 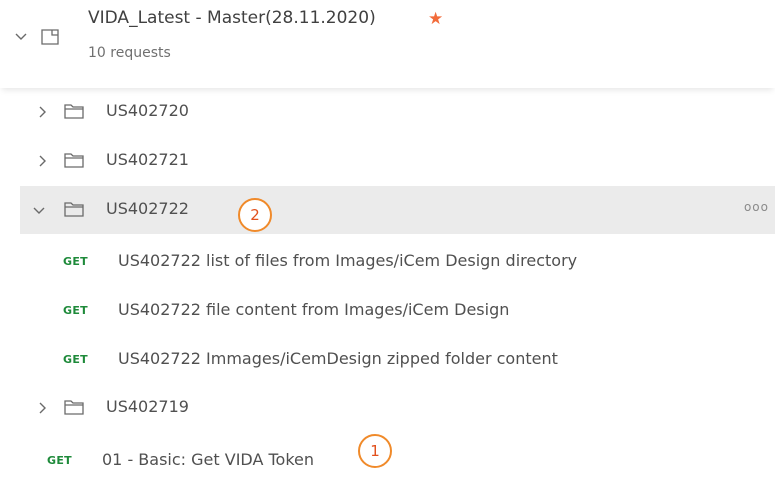 I want to click on star-icon: ★, so click(x=435, y=19).